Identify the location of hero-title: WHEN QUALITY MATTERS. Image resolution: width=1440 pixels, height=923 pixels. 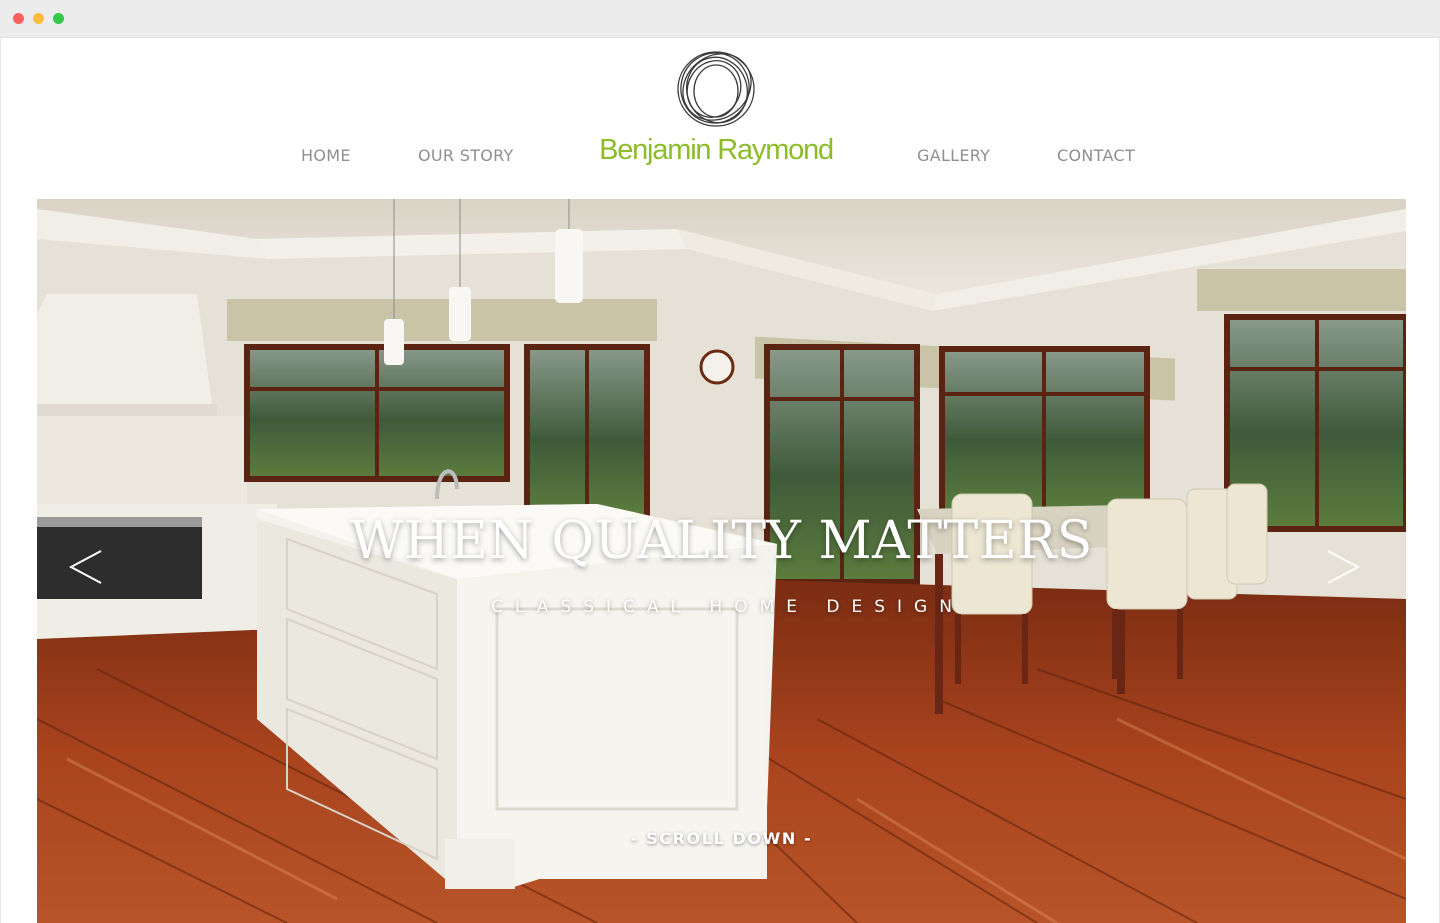
(721, 541).